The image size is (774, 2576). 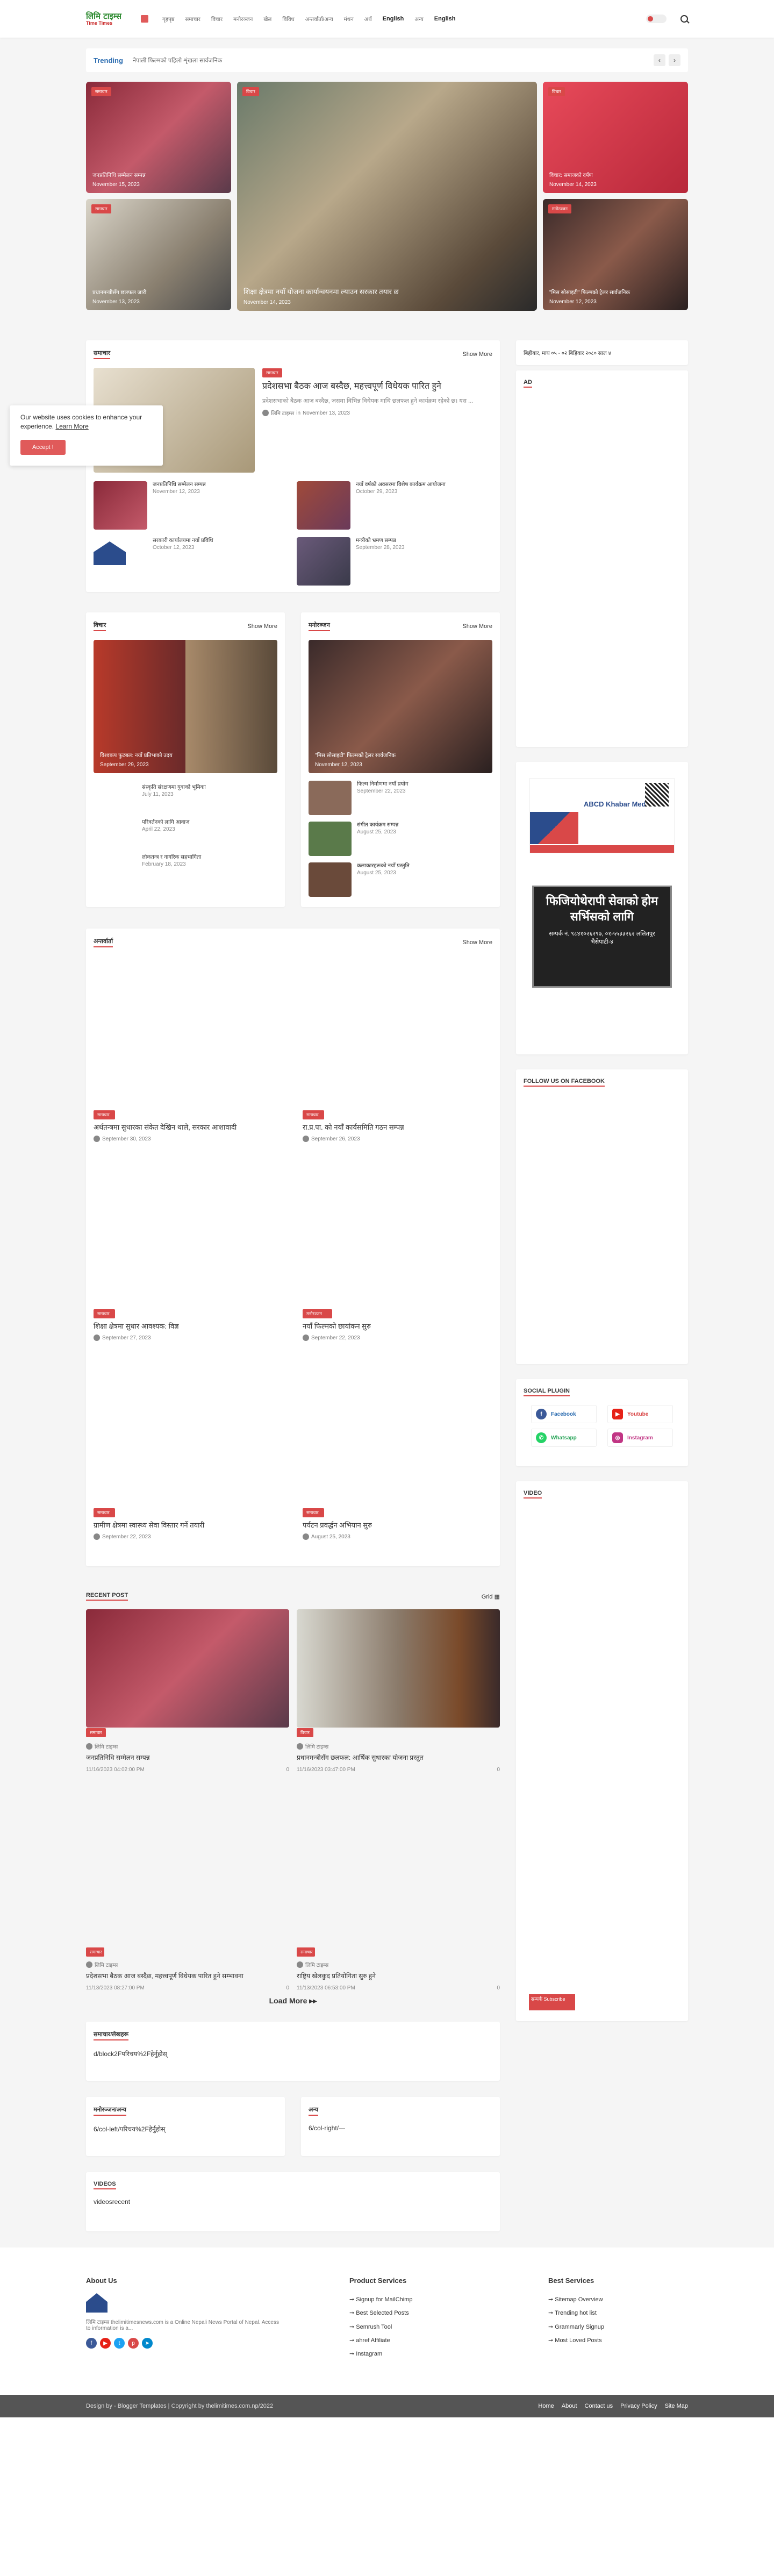 I want to click on facebook-button: f Facebook, so click(x=564, y=1414).